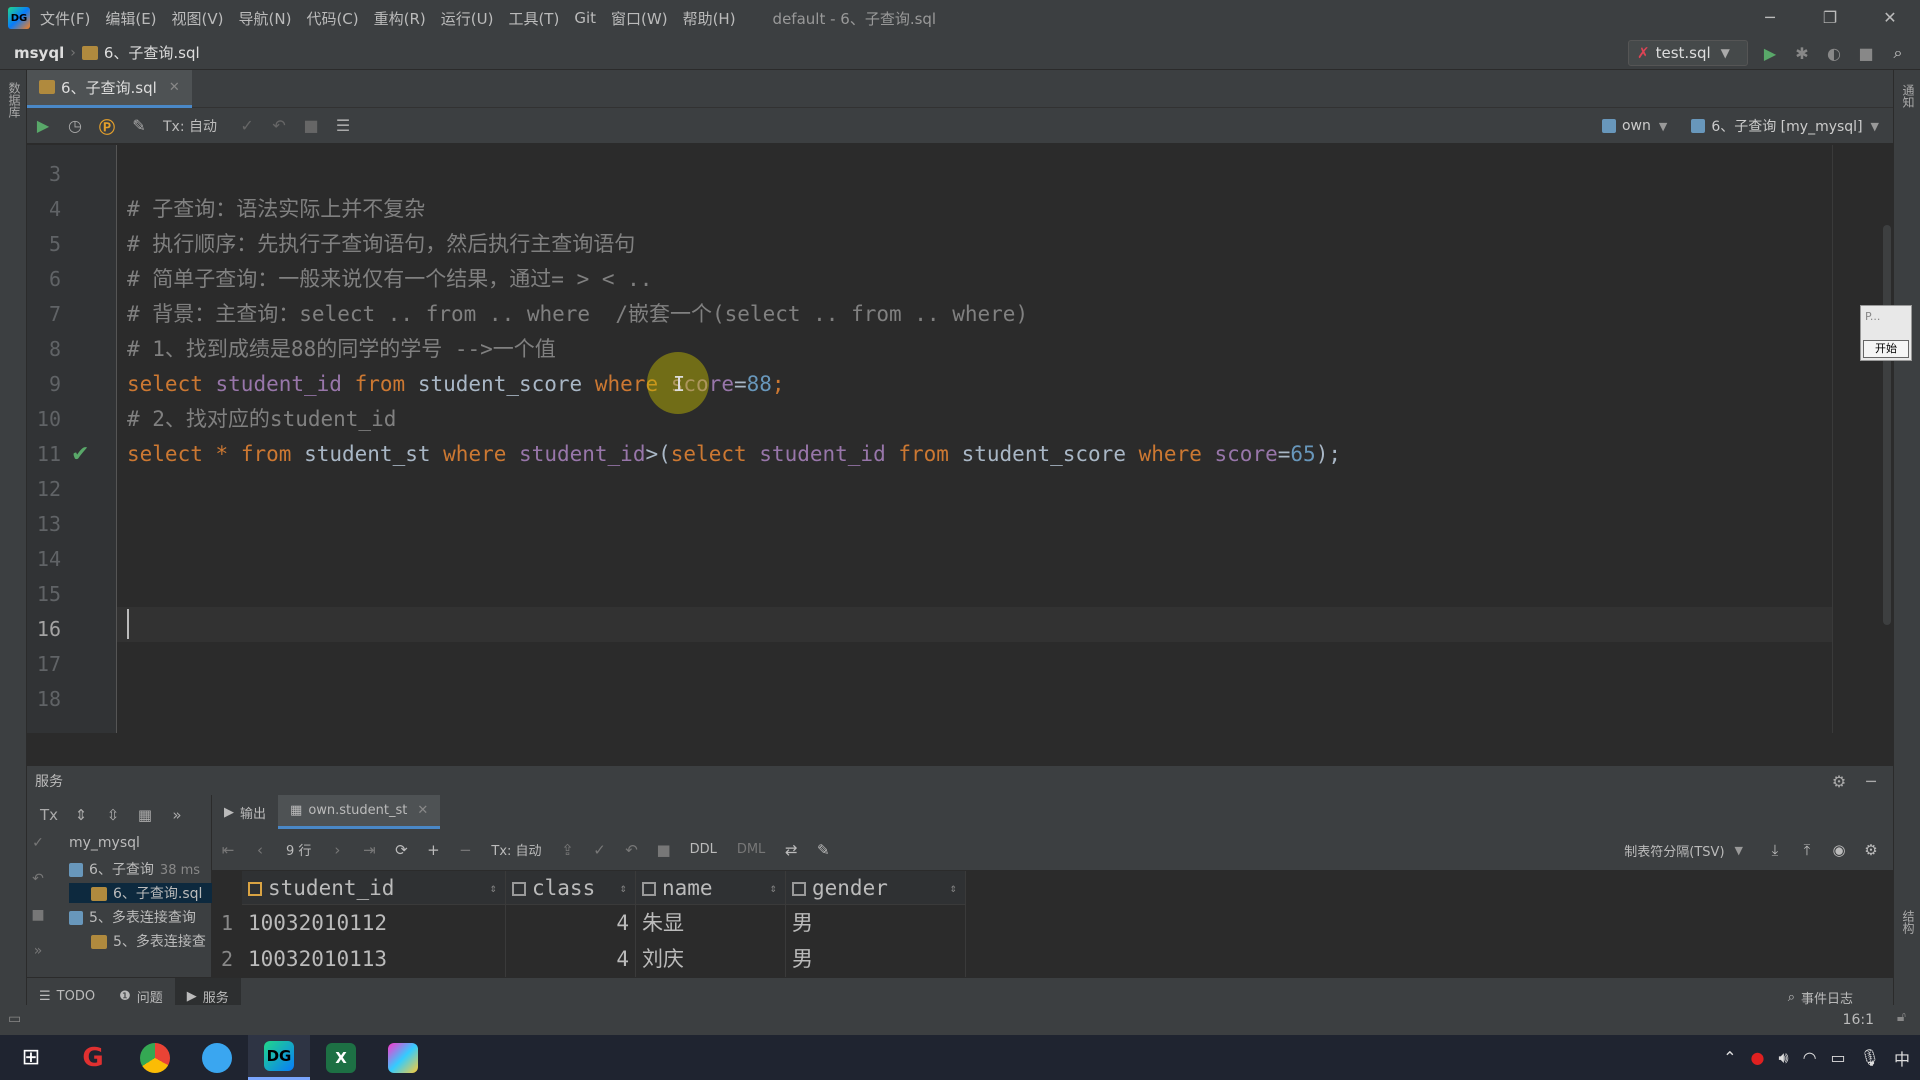 This screenshot has height=1080, width=1920. Describe the element at coordinates (139, 125) in the screenshot. I see `settings-wrench-icon: ✎` at that location.